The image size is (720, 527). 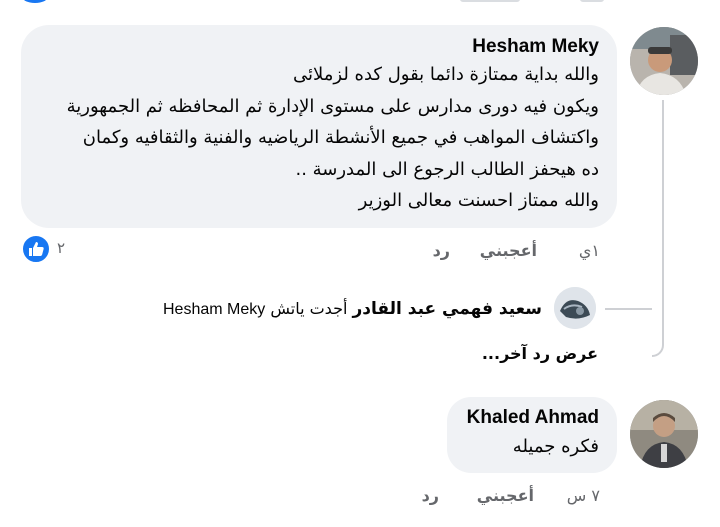 I want to click on reply-avatar, so click(x=575, y=308).